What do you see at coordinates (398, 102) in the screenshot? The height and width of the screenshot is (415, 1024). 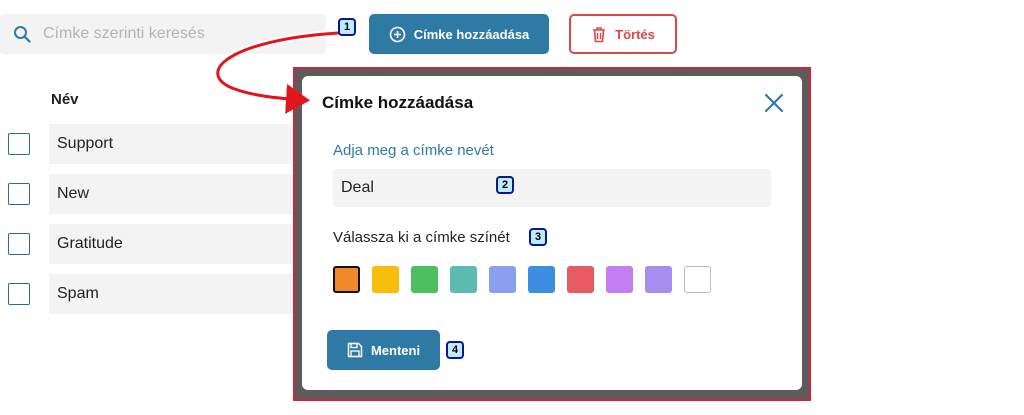 I see `modal-title: Címke hozzáadása` at bounding box center [398, 102].